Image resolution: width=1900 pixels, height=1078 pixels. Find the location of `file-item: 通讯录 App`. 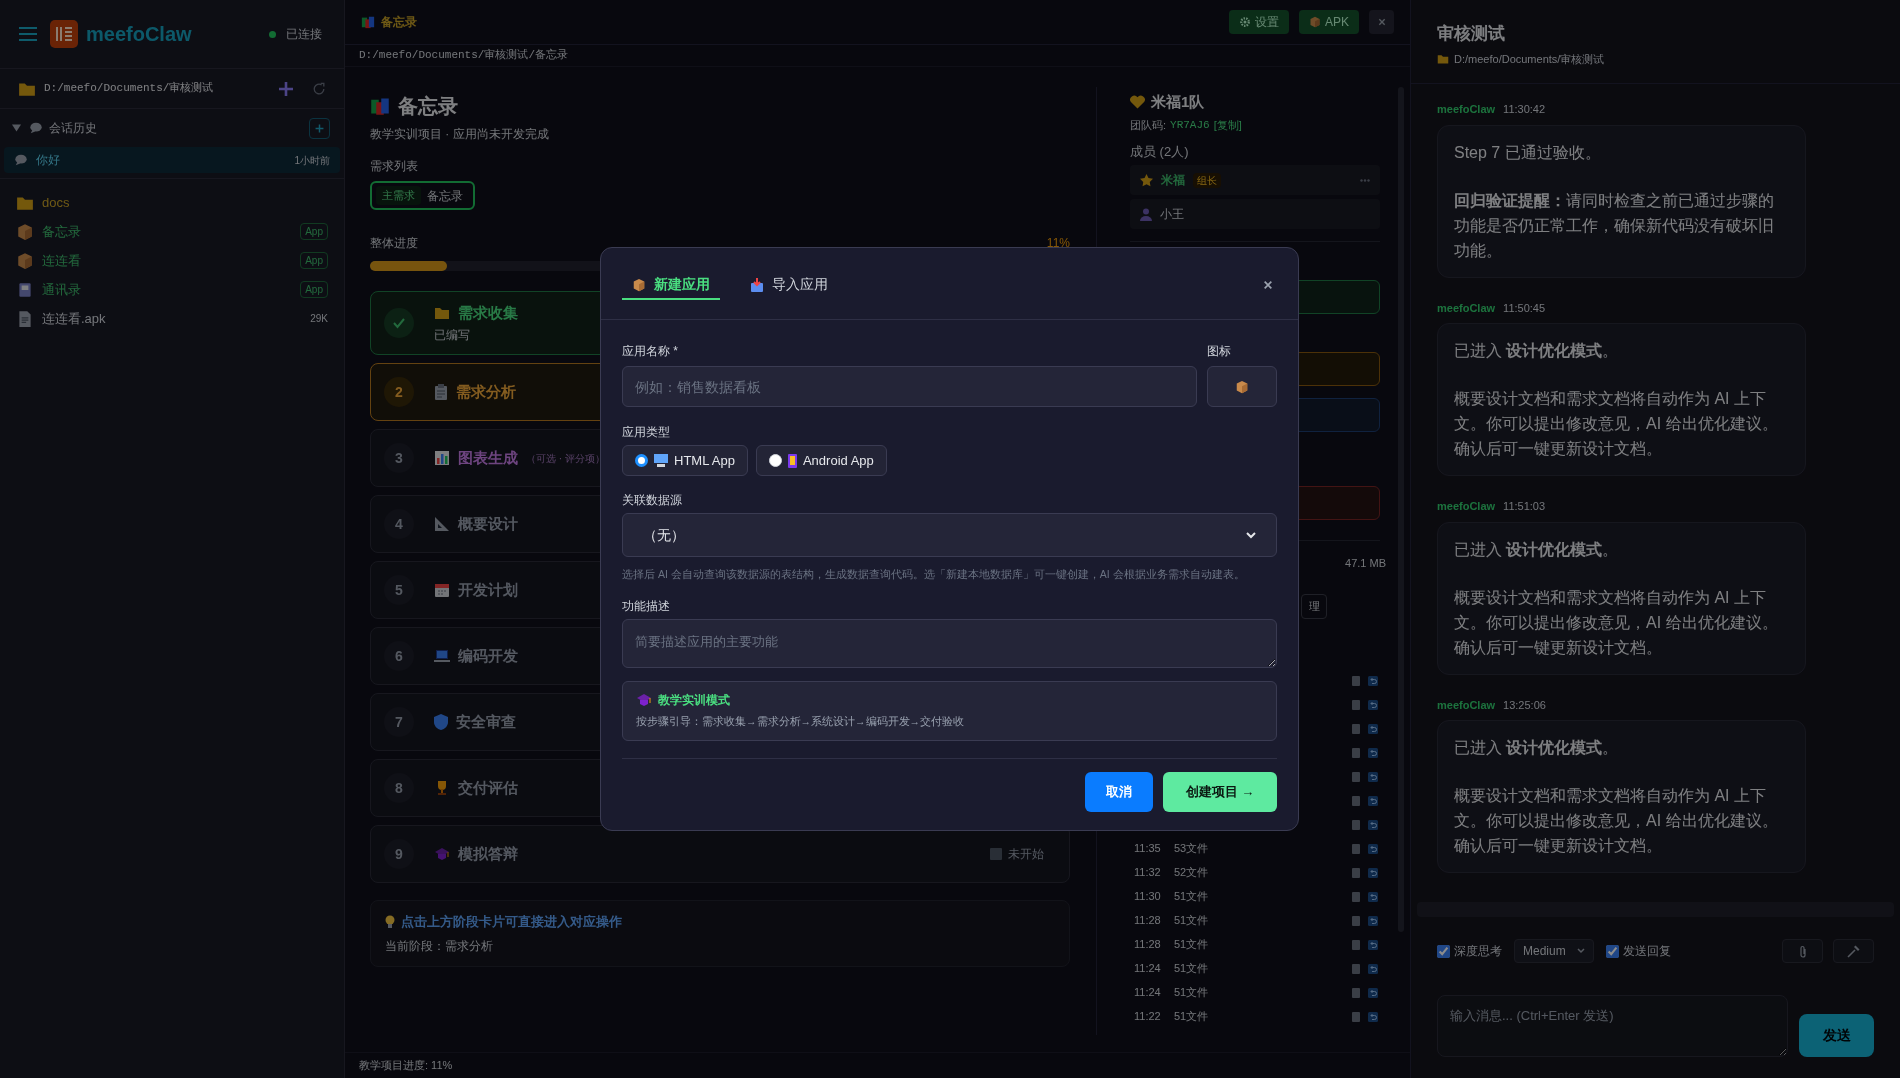

file-item: 通讯录 App is located at coordinates (172, 289).